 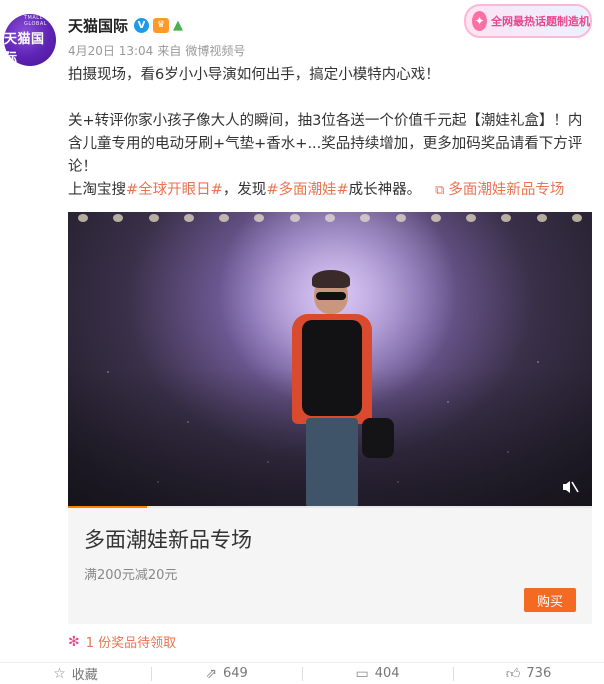 What do you see at coordinates (362, 673) in the screenshot?
I see `comment-icon: ▭` at bounding box center [362, 673].